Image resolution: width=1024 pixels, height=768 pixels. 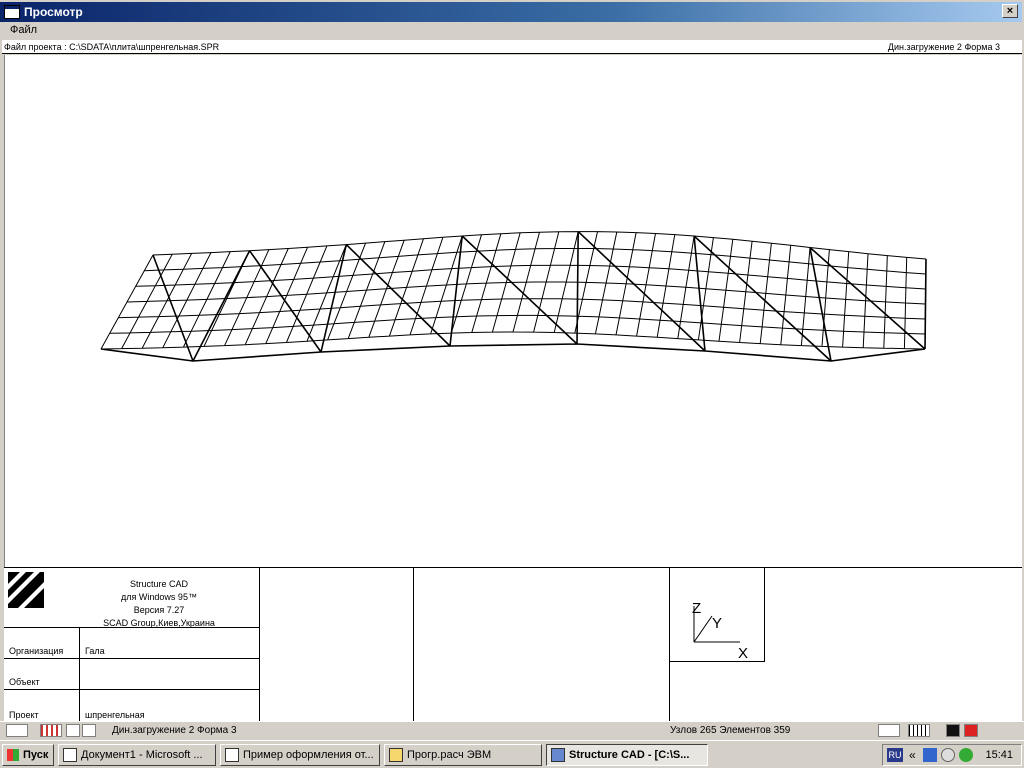 What do you see at coordinates (95, 651) in the screenshot?
I see `org-value: Гала` at bounding box center [95, 651].